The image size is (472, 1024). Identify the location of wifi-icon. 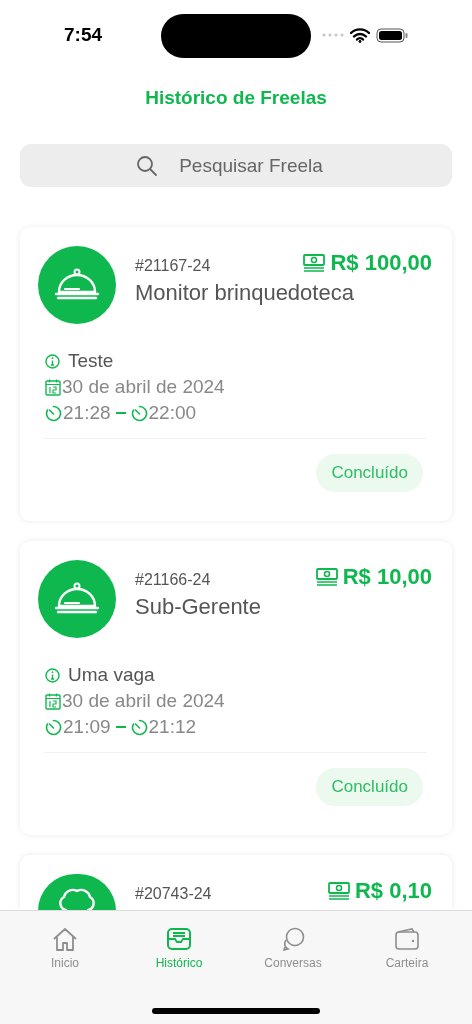
(360, 35).